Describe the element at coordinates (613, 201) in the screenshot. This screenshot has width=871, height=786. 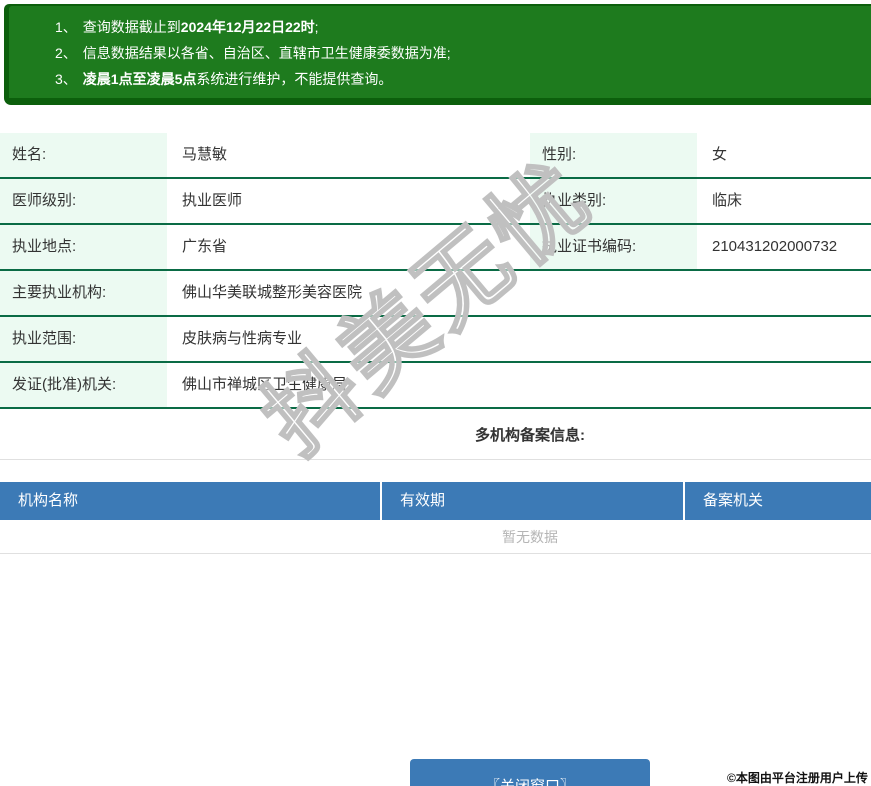
I see `practice-category-label: 执业类别:` at that location.